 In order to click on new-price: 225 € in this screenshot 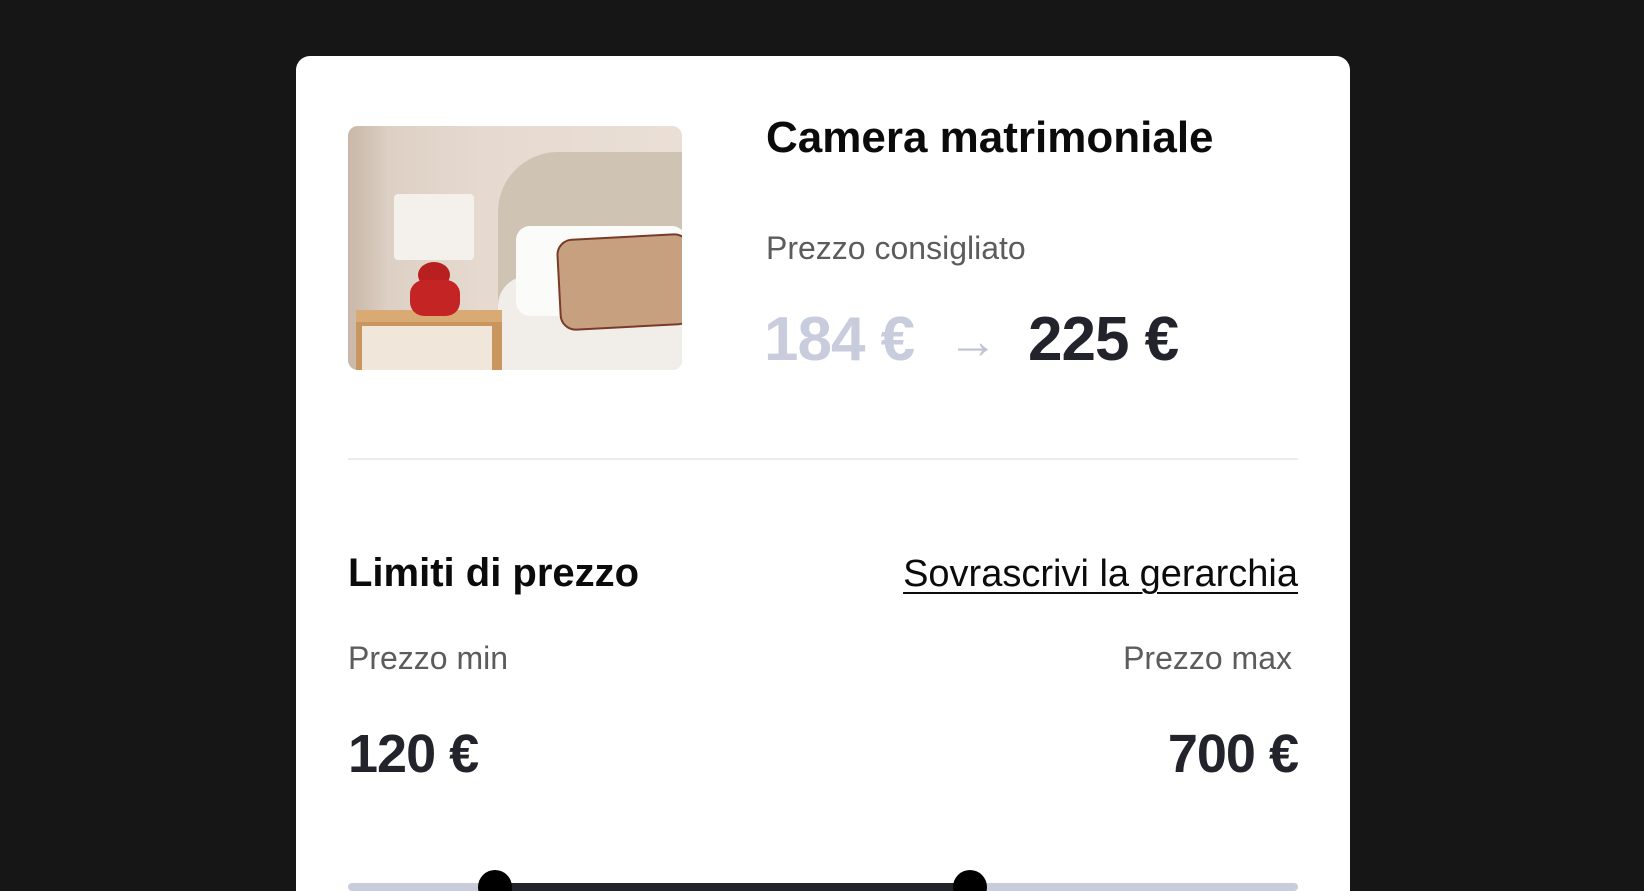, I will do `click(1103, 339)`.